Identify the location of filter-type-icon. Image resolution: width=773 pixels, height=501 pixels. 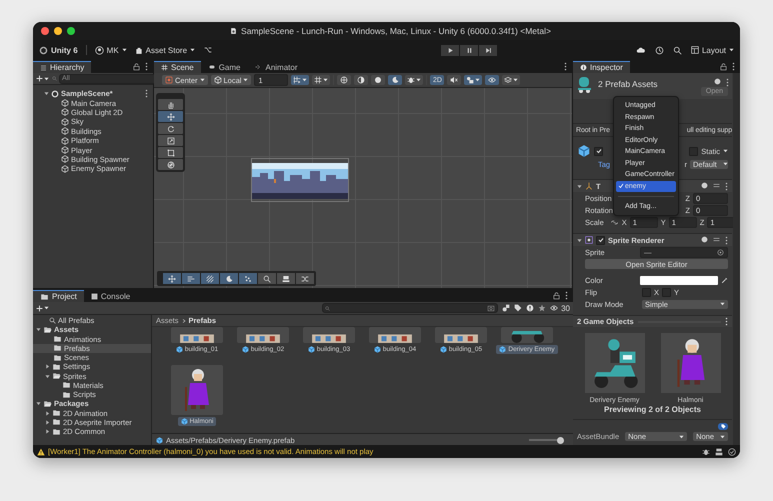
(506, 308).